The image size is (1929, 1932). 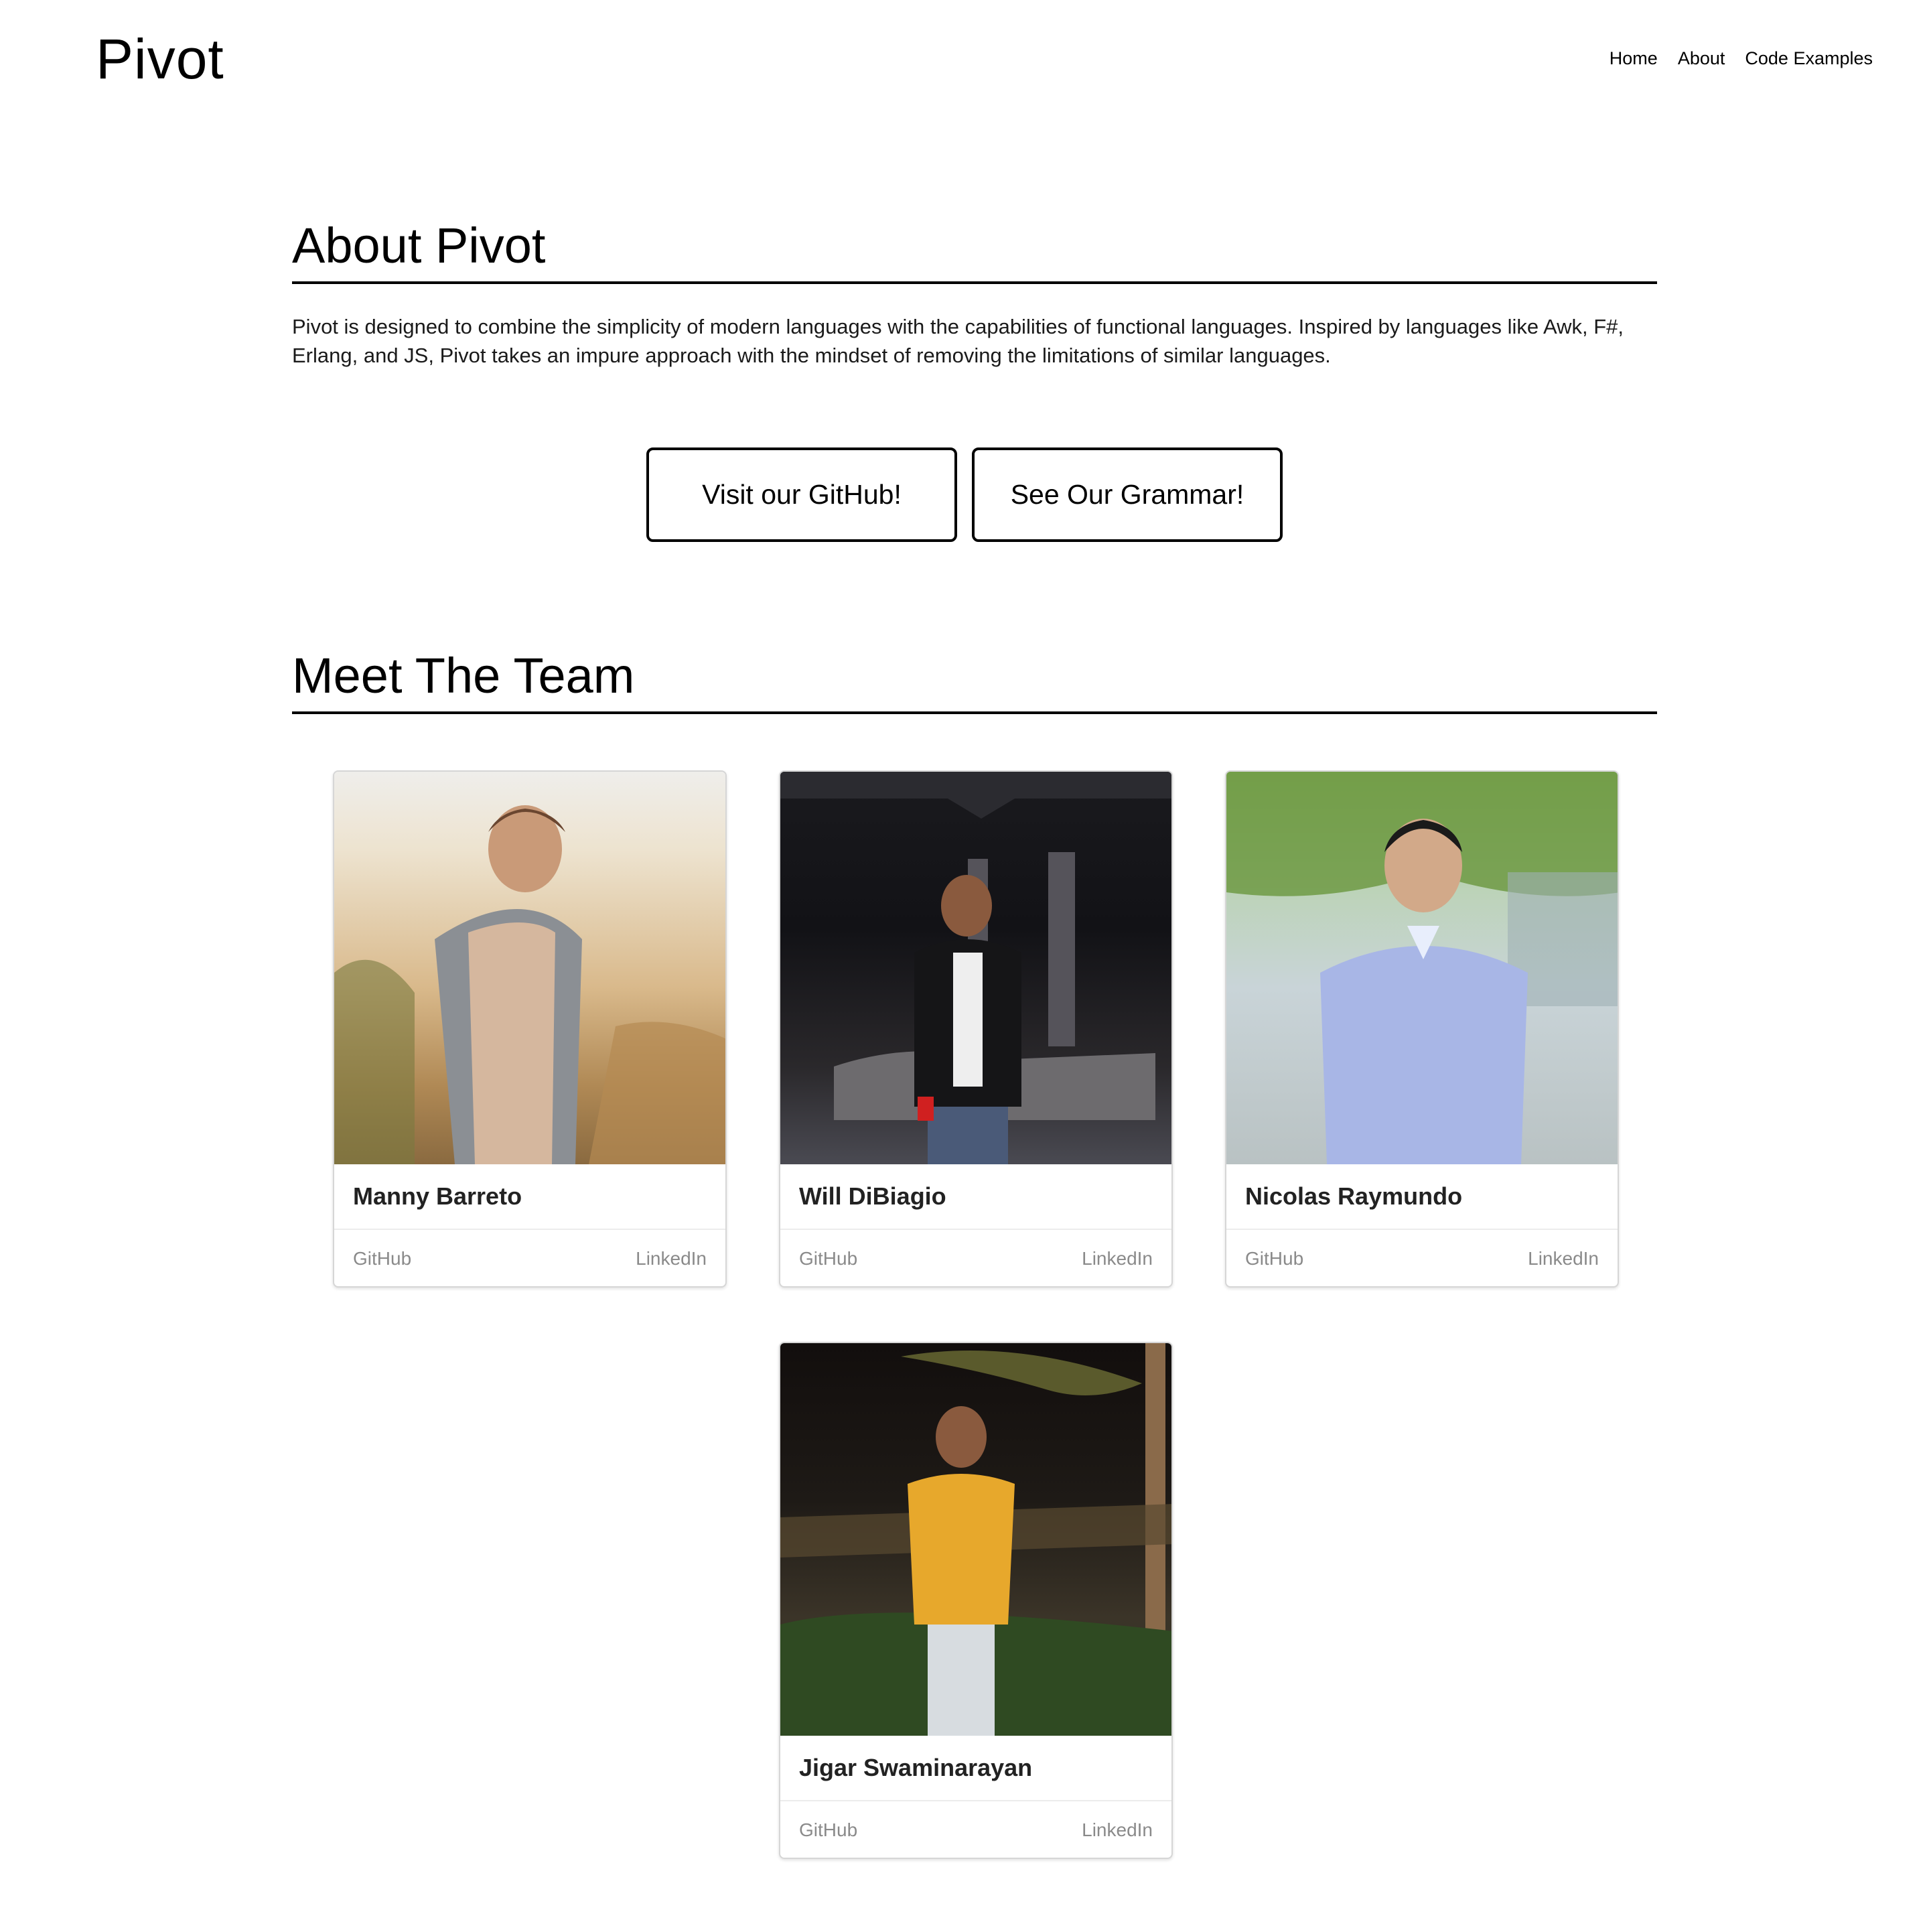 I want to click on about-buttons: Visit our GitHub! See Our Grammar!, so click(x=964, y=494).